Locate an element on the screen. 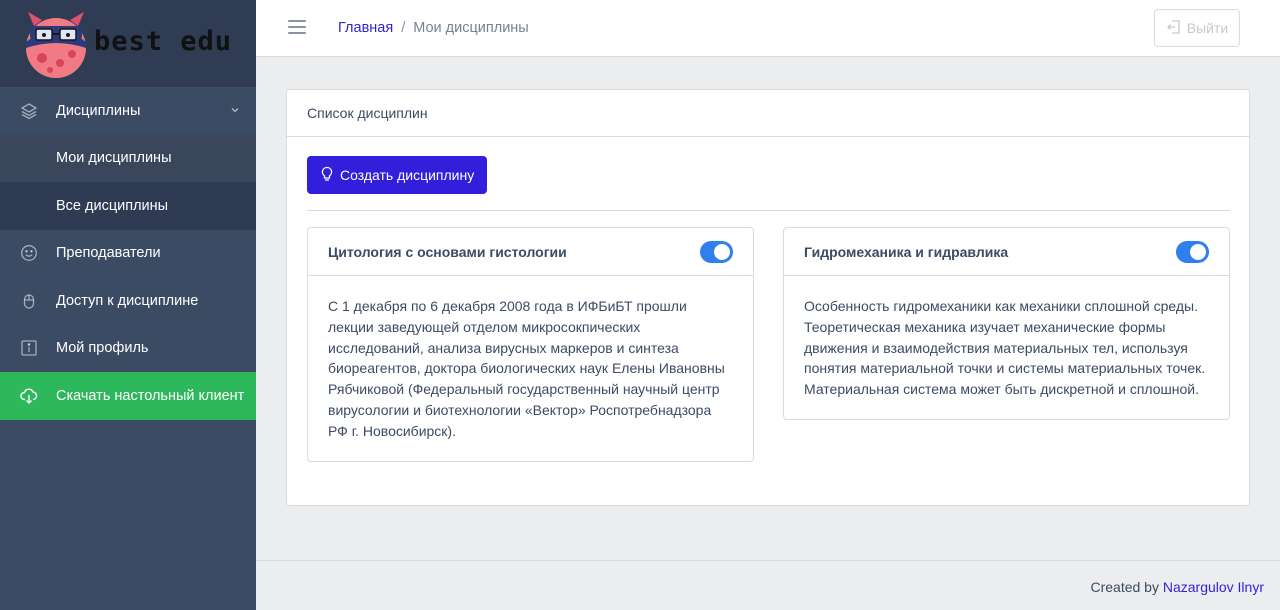  breadcrumb-home-link: Главная is located at coordinates (365, 28).